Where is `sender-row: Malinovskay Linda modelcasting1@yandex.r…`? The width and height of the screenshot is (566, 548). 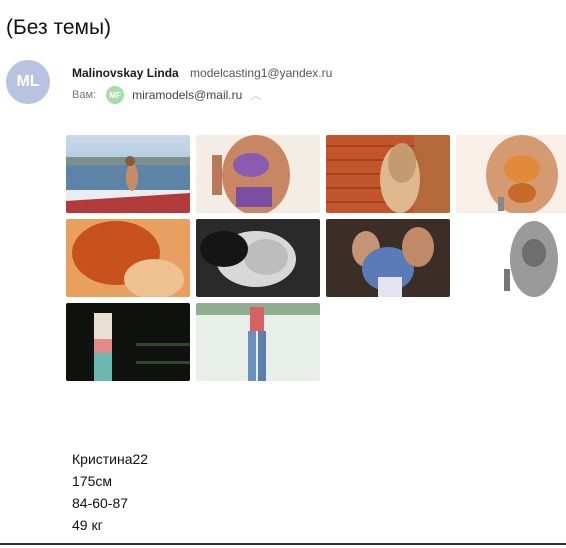 sender-row: Malinovskay Linda modelcasting1@yandex.r… is located at coordinates (202, 73).